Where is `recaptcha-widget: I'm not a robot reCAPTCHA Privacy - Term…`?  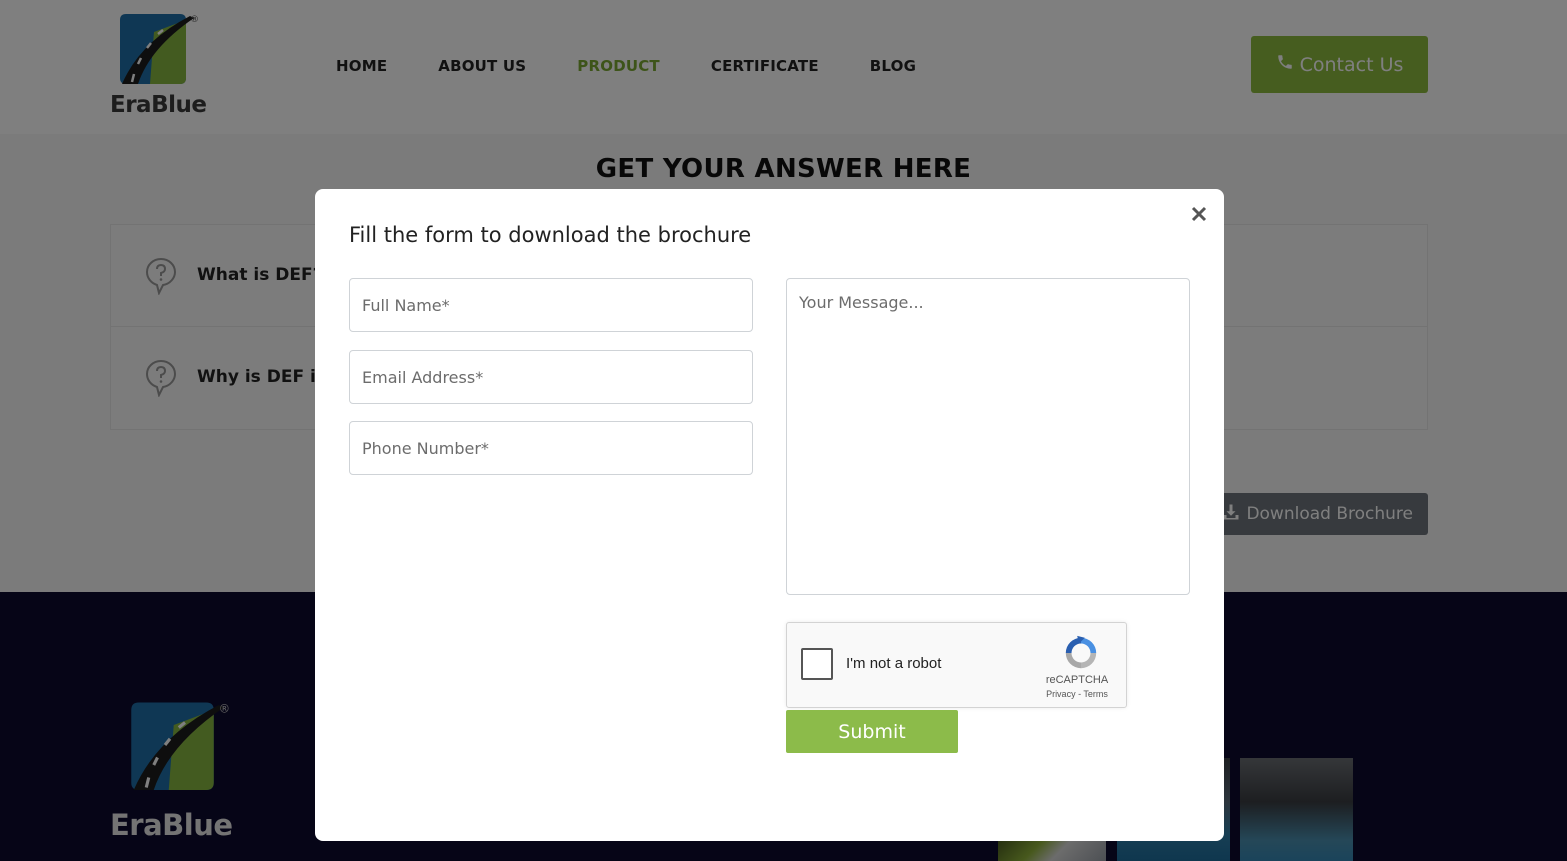 recaptcha-widget: I'm not a robot reCAPTCHA Privacy - Term… is located at coordinates (956, 665).